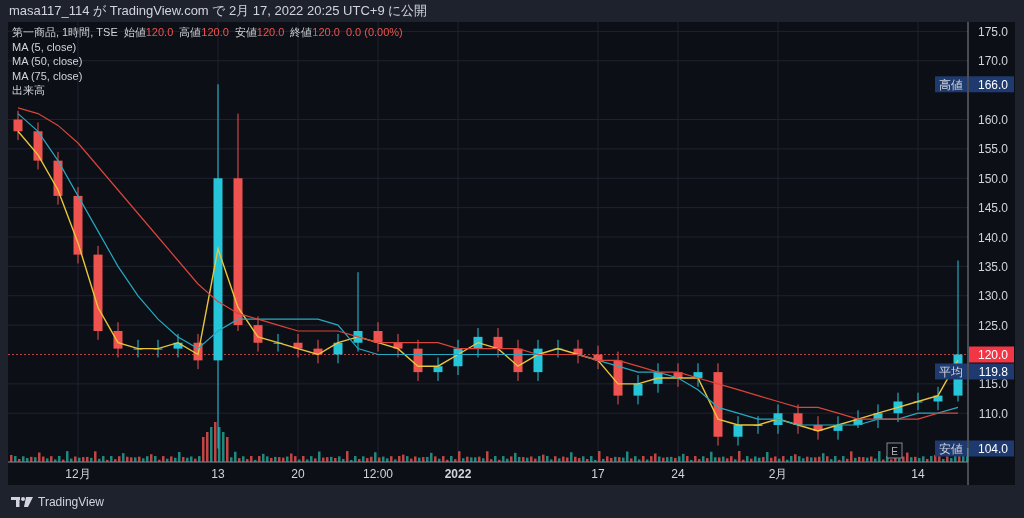 The image size is (1024, 518). Describe the element at coordinates (458, 474) in the screenshot. I see `time-axis-label: 2022` at that location.